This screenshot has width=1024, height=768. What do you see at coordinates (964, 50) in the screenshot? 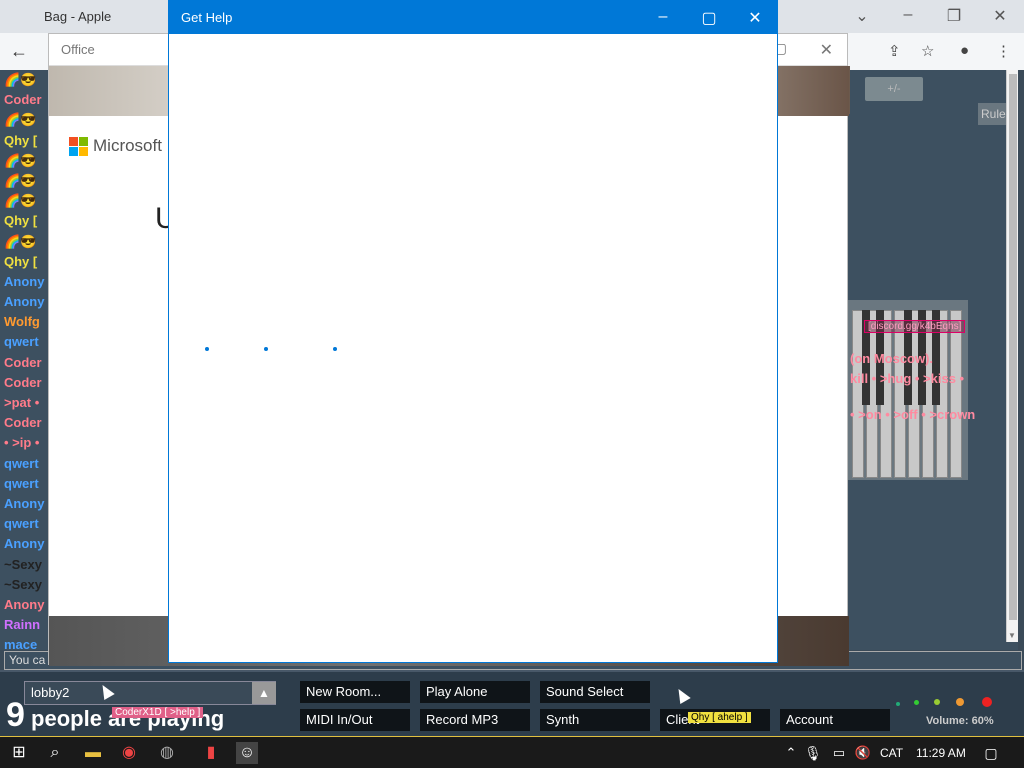
I see `profile-icon: ●` at bounding box center [964, 50].